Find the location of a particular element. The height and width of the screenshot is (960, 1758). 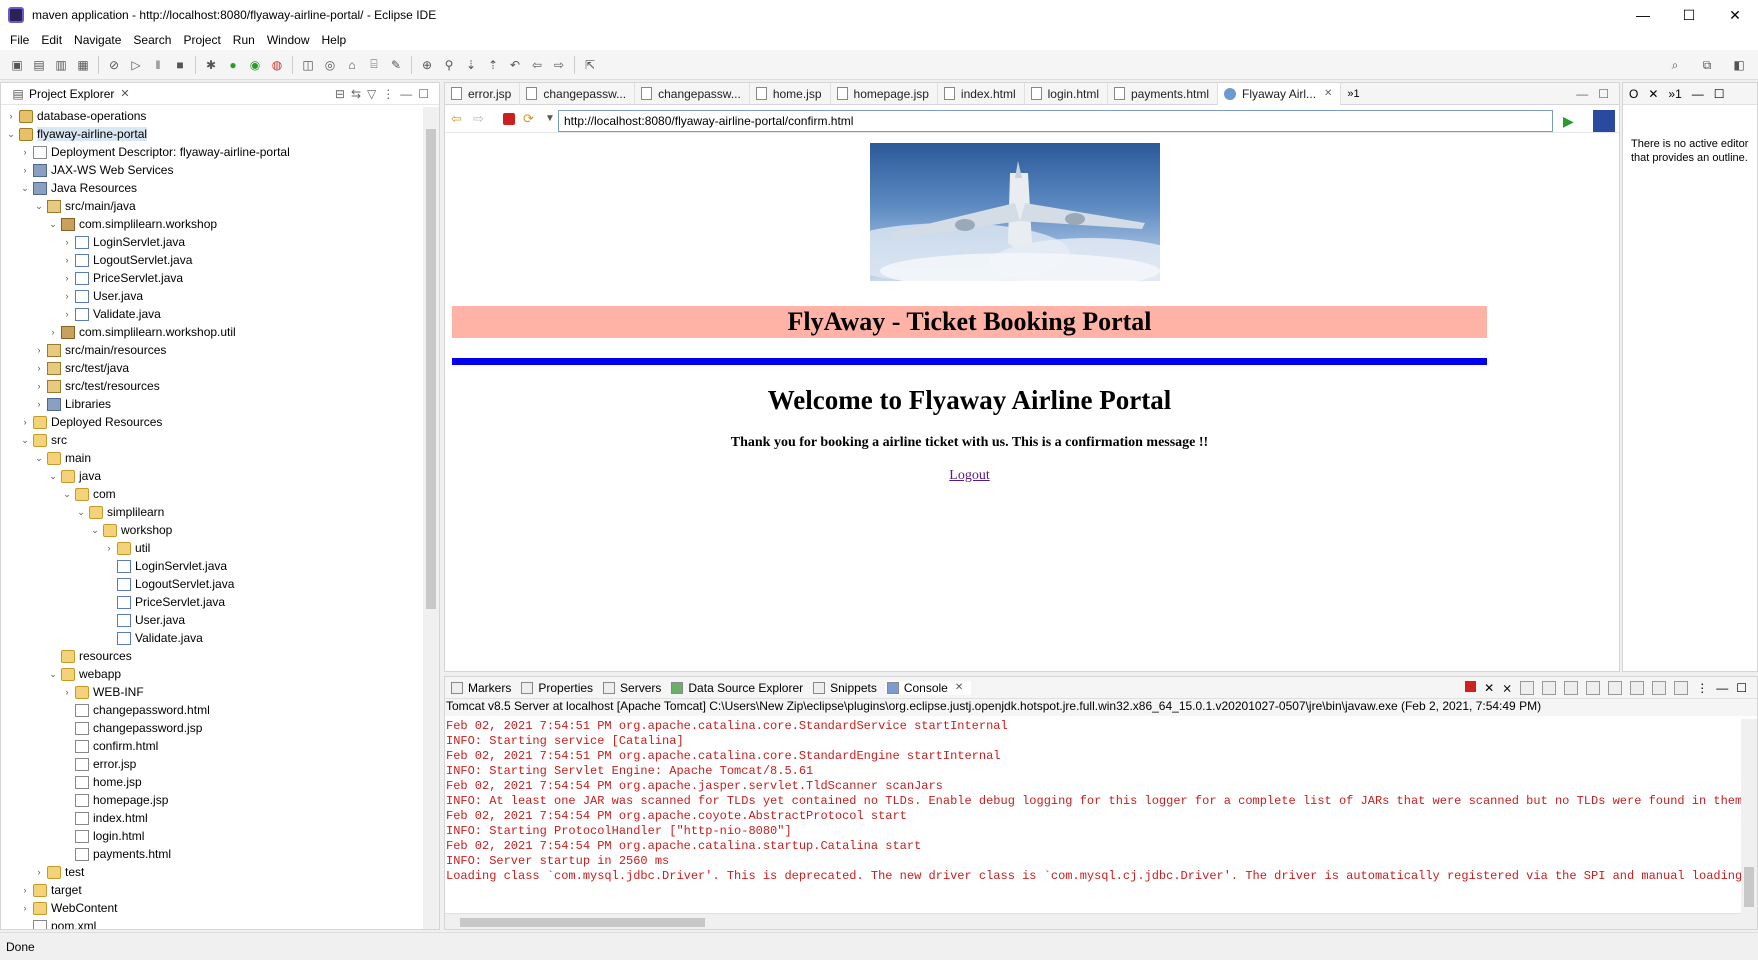

maximize-button: ☐ is located at coordinates (1689, 15).